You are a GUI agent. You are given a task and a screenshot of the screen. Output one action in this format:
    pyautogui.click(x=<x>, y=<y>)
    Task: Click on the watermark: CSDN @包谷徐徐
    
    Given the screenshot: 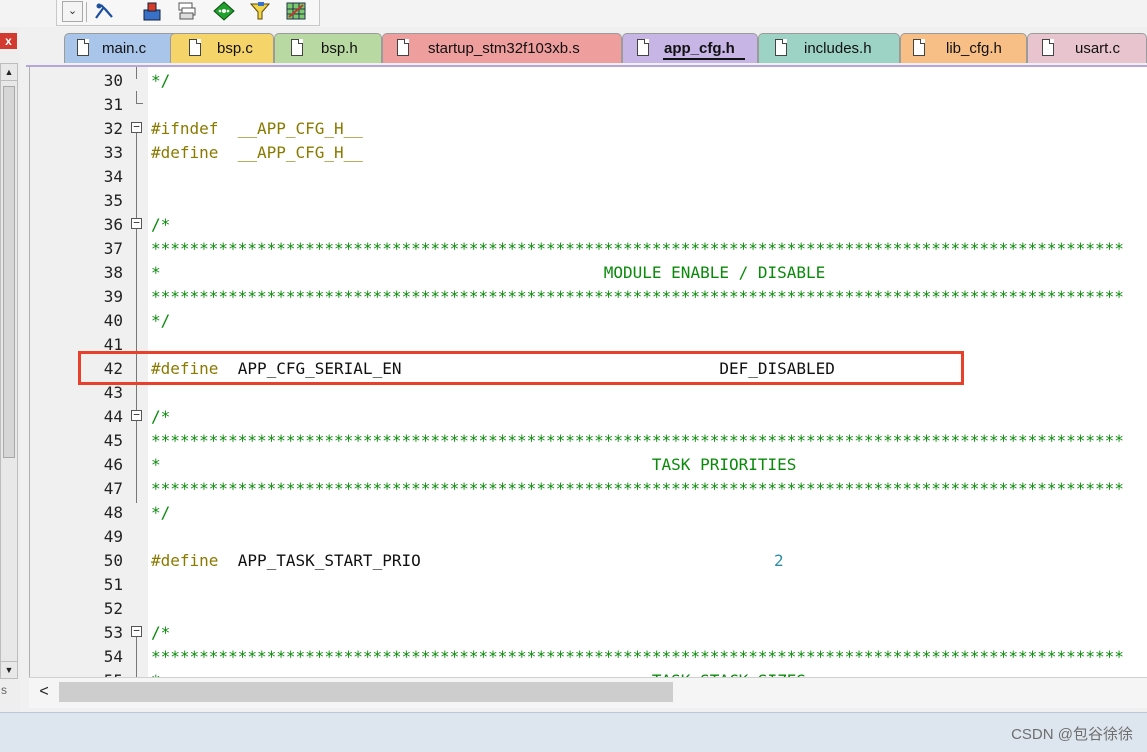 What is the action you would take?
    pyautogui.click(x=1072, y=734)
    